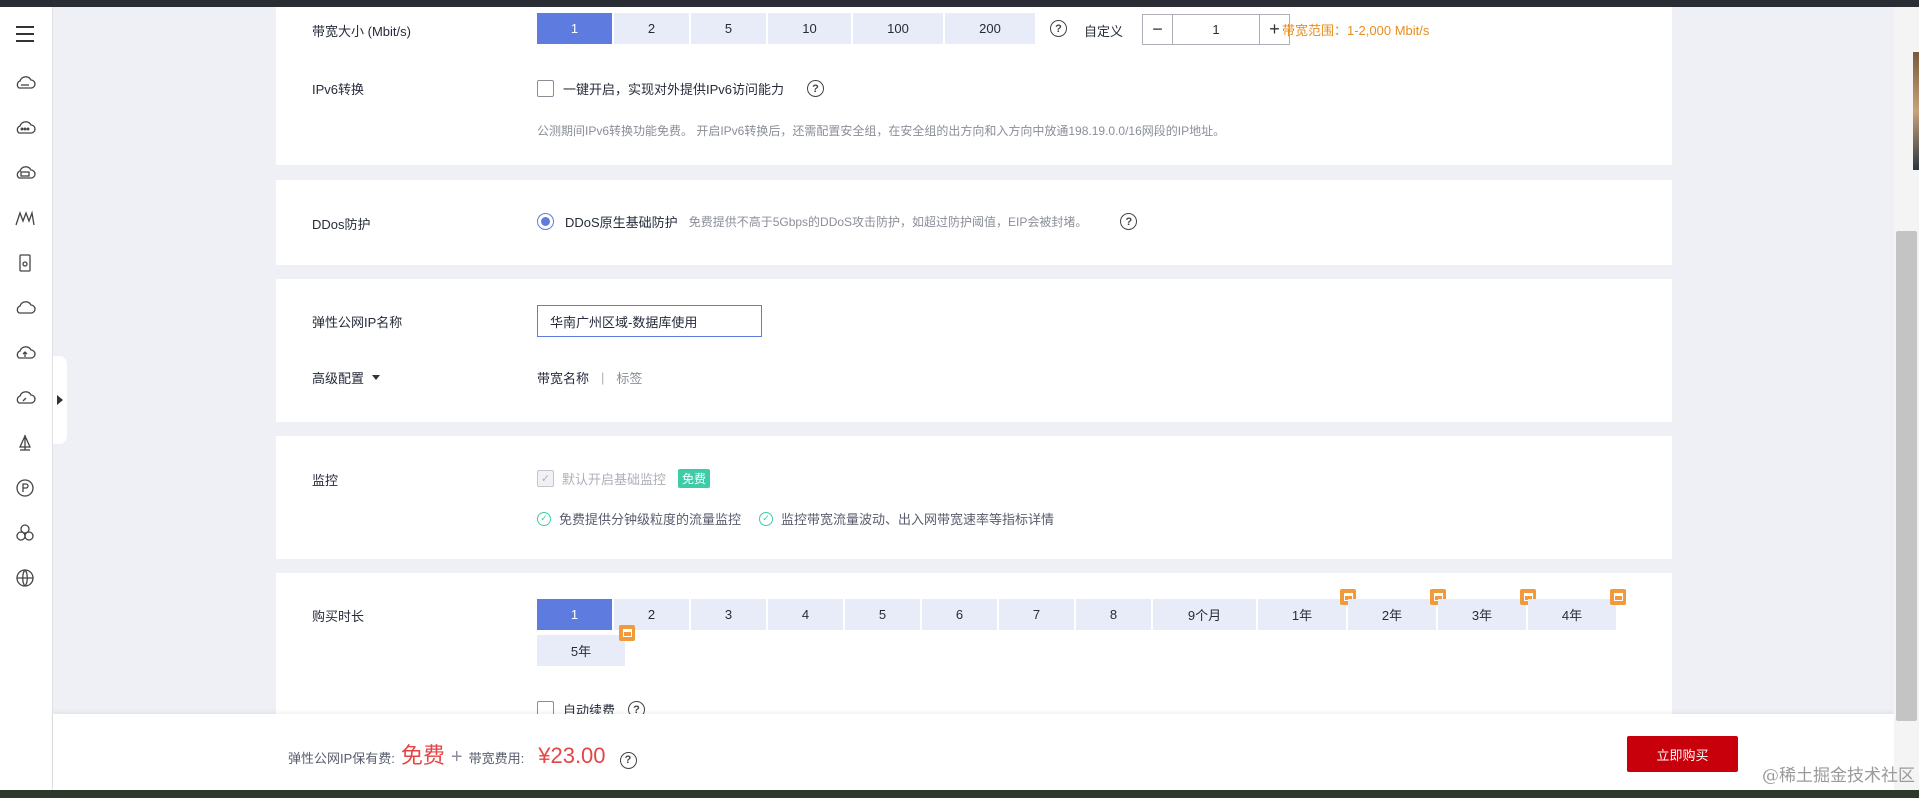 The height and width of the screenshot is (798, 1919). Describe the element at coordinates (581, 651) in the screenshot. I see `duration-option-label: 5年` at that location.